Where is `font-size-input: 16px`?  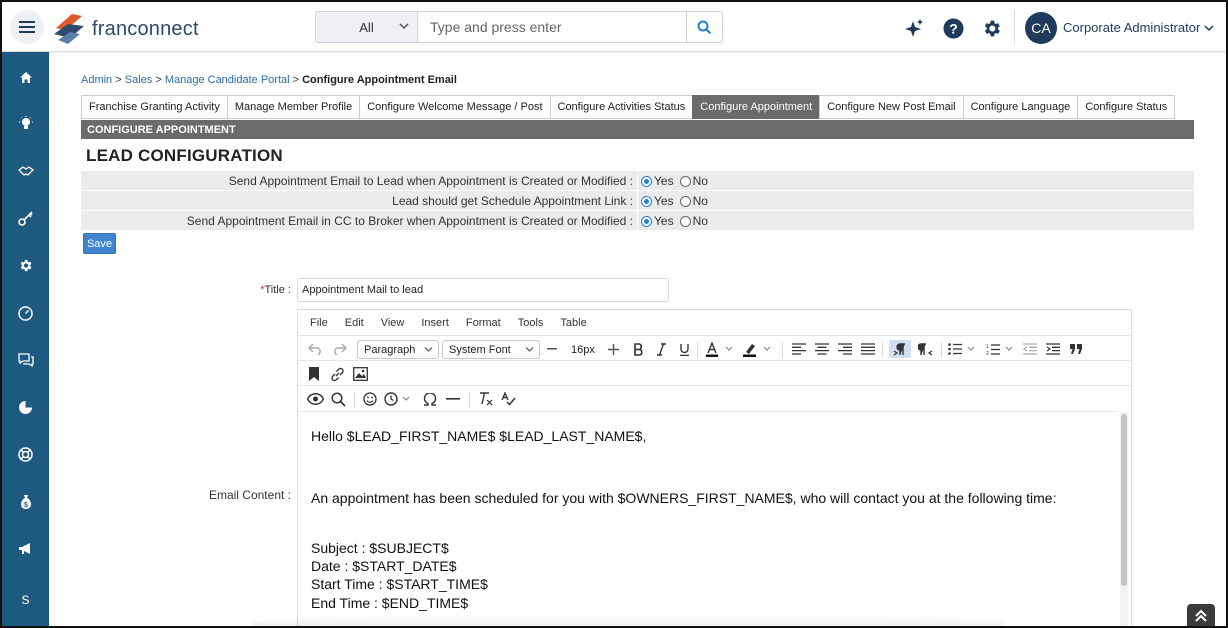 font-size-input: 16px is located at coordinates (583, 349).